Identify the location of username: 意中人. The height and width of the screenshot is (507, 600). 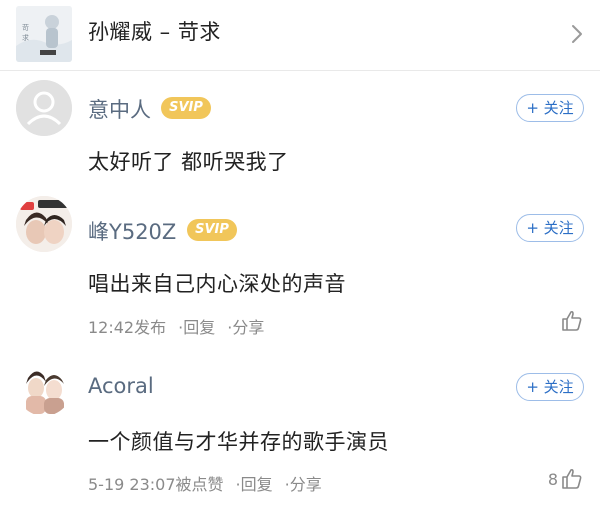
(119, 109).